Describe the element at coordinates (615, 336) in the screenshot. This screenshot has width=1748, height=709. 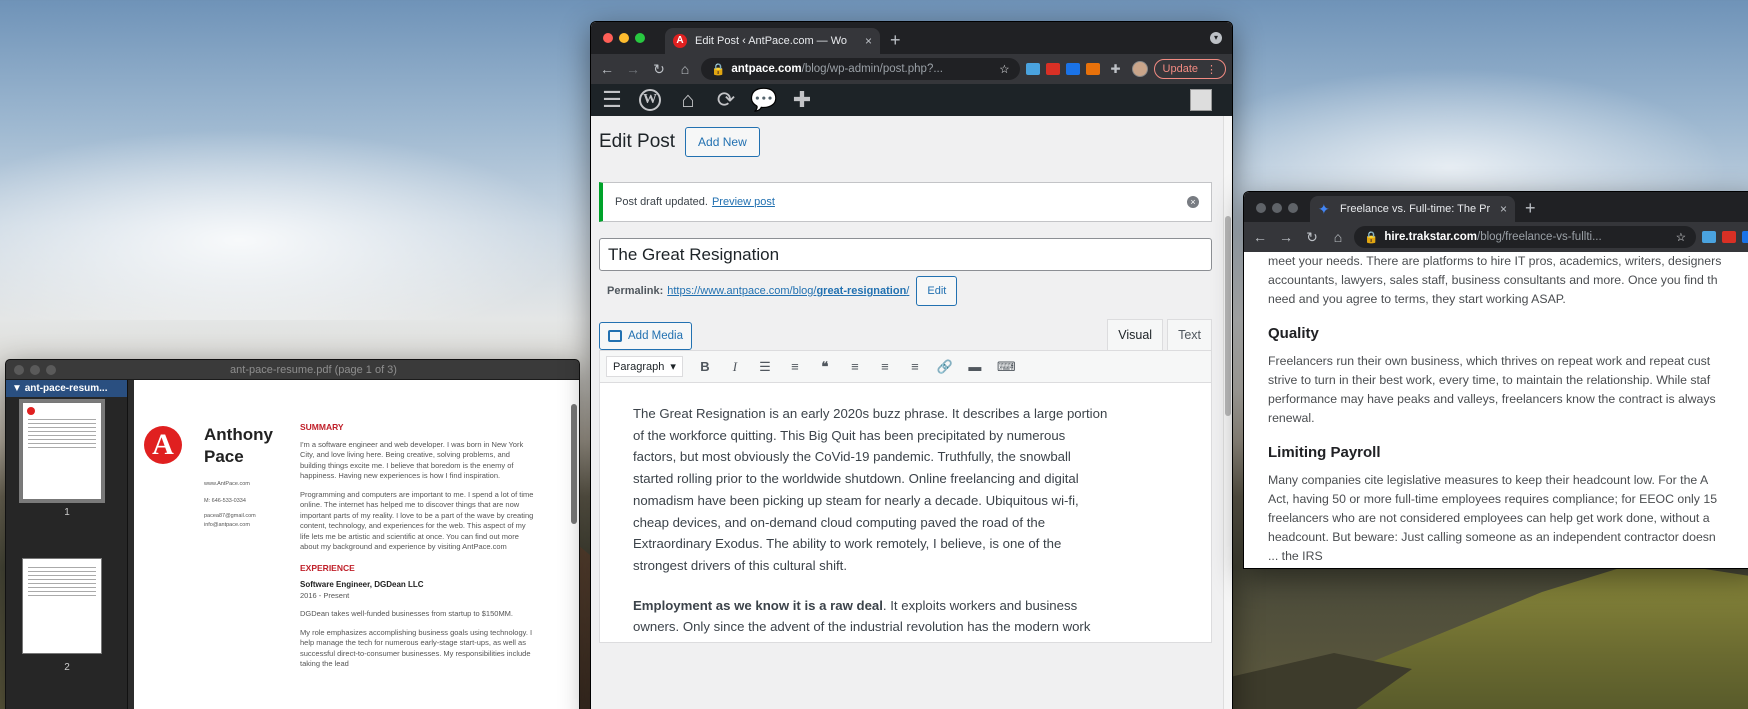
I see `media-icon` at that location.